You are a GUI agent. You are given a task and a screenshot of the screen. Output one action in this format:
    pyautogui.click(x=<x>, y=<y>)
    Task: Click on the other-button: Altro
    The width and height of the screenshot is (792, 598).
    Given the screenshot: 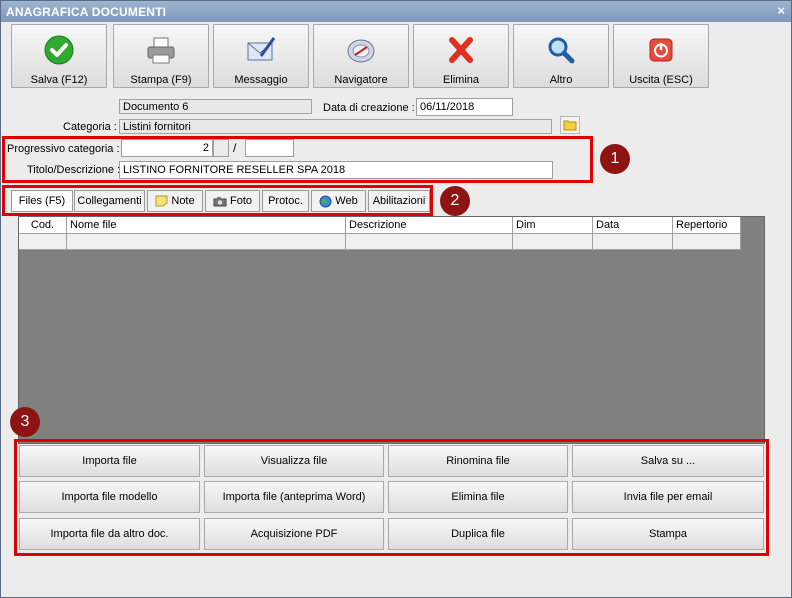 What is the action you would take?
    pyautogui.click(x=561, y=56)
    